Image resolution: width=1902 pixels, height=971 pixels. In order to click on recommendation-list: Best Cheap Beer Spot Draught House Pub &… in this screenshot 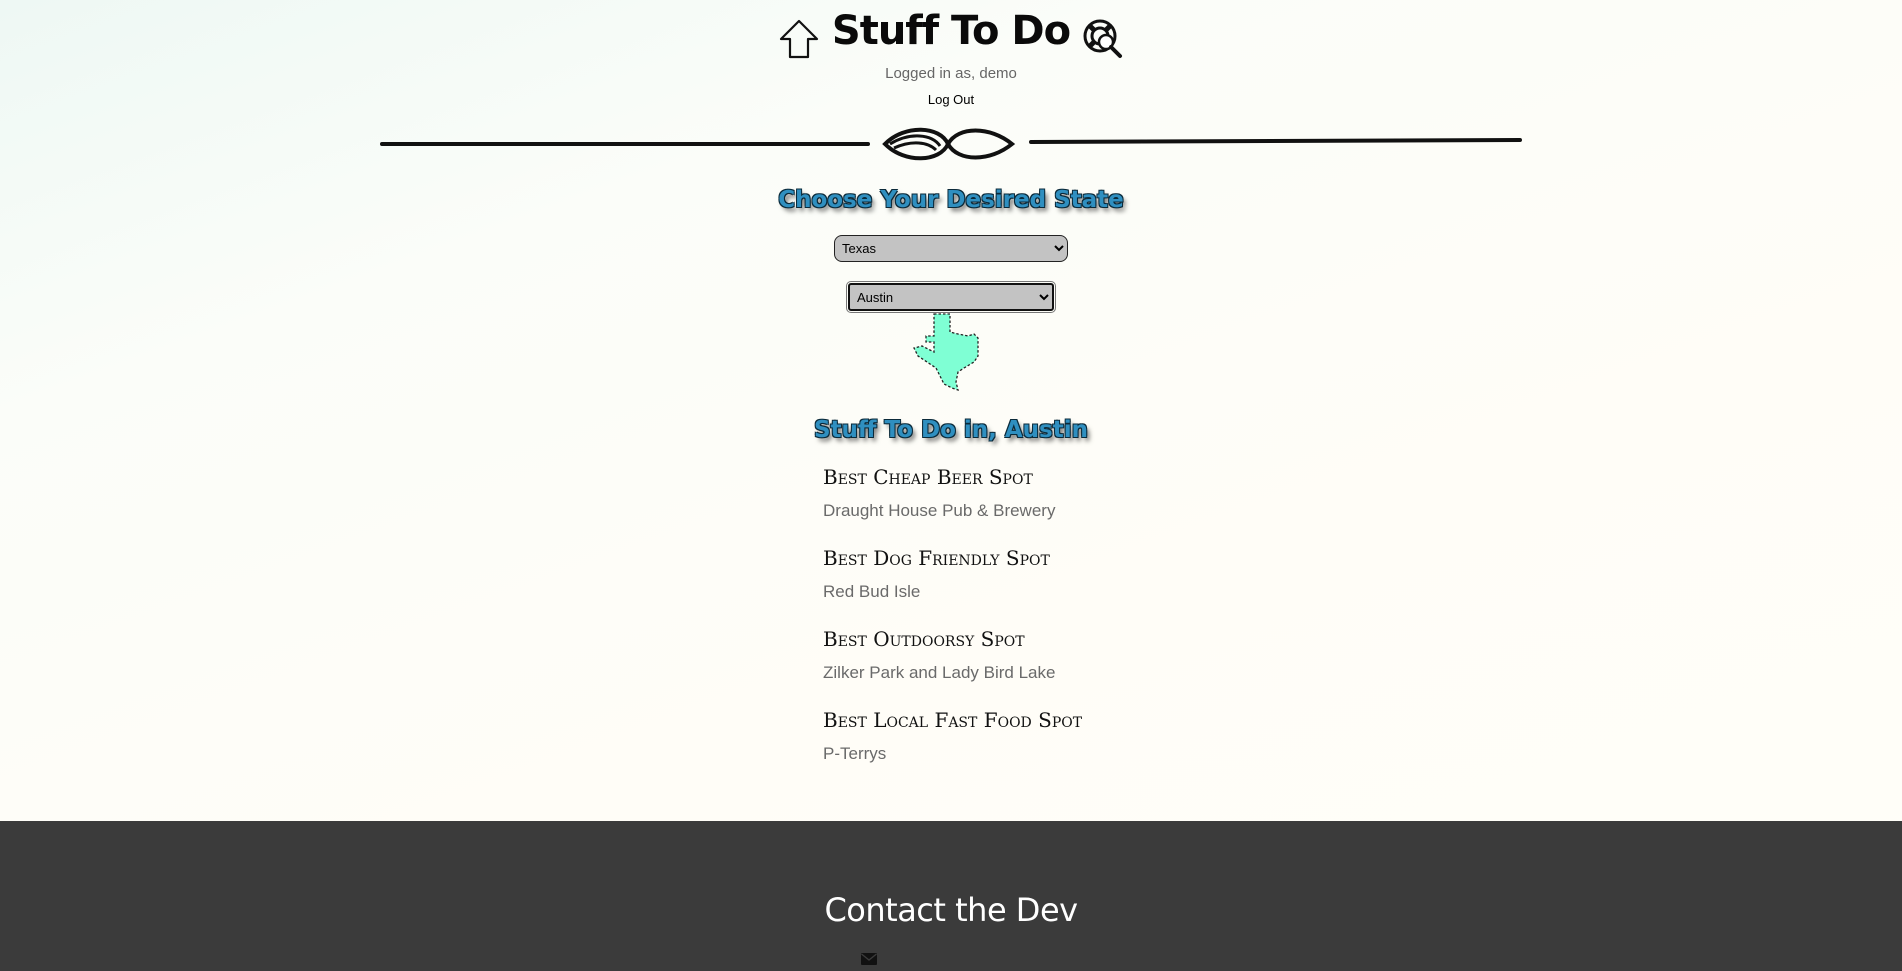, I will do `click(1023, 624)`.